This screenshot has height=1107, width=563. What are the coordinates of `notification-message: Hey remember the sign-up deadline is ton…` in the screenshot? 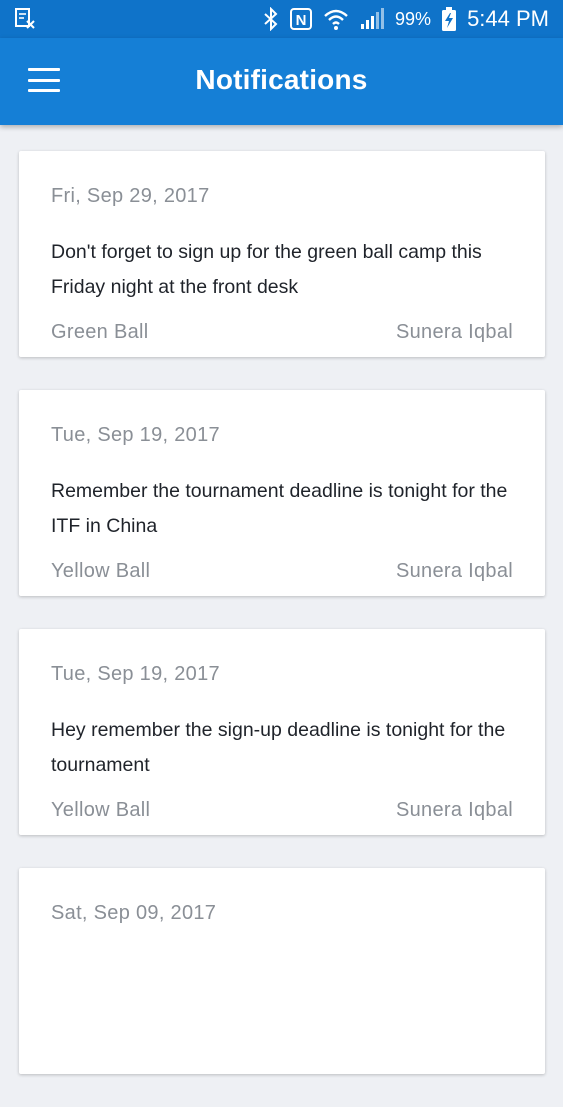 It's located at (278, 747).